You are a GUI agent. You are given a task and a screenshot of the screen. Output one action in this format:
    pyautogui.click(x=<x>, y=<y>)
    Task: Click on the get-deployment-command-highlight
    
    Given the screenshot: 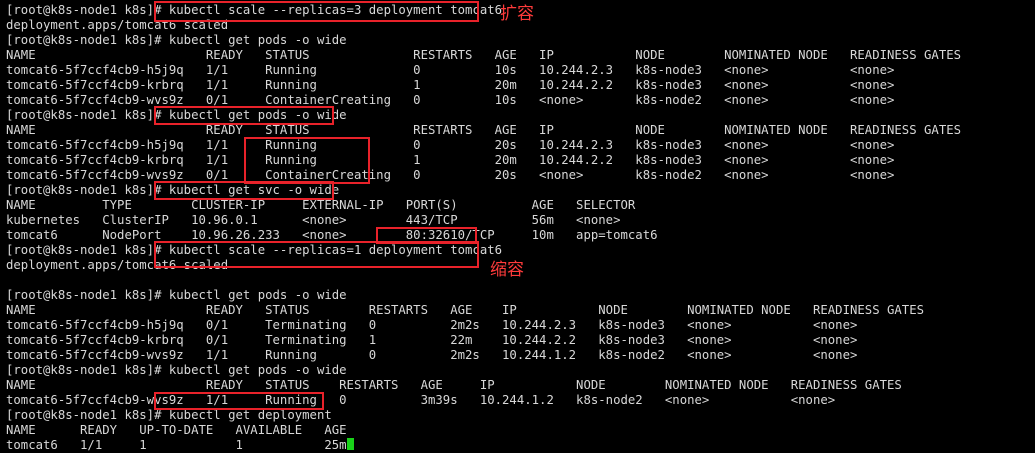 What is the action you would take?
    pyautogui.click(x=239, y=401)
    